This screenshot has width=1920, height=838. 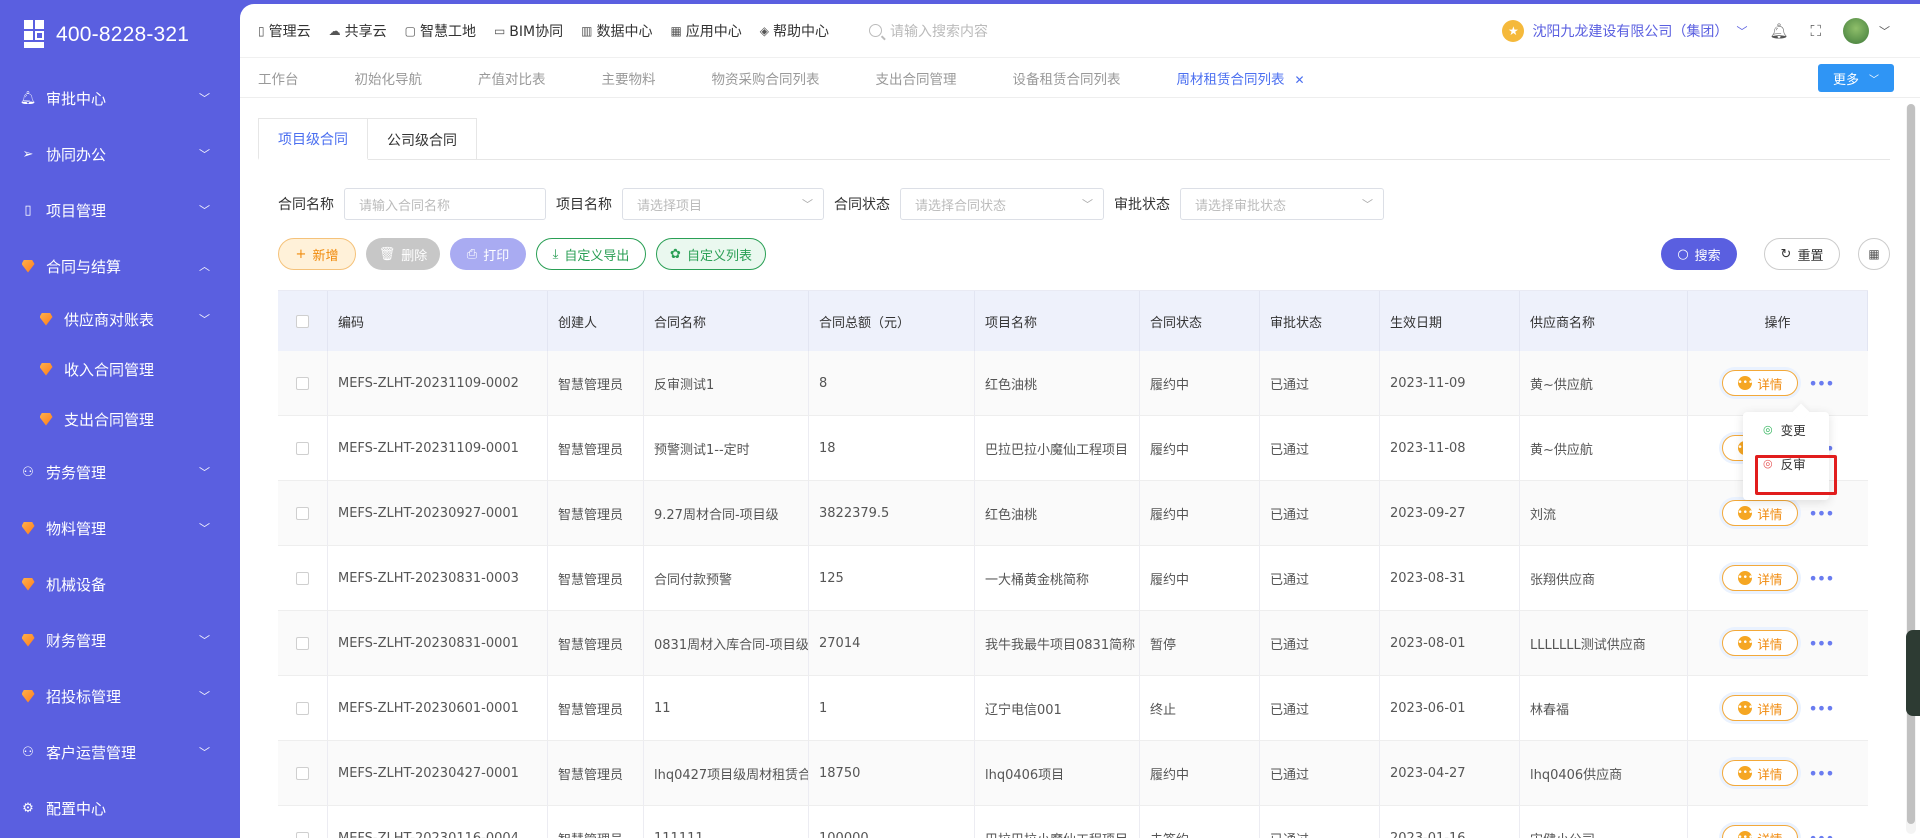 I want to click on close-icon: ✕, so click(x=1300, y=80).